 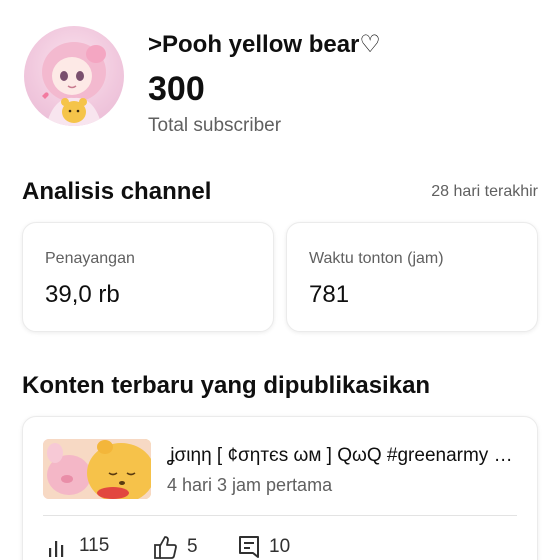 I want to click on divider, so click(x=280, y=515).